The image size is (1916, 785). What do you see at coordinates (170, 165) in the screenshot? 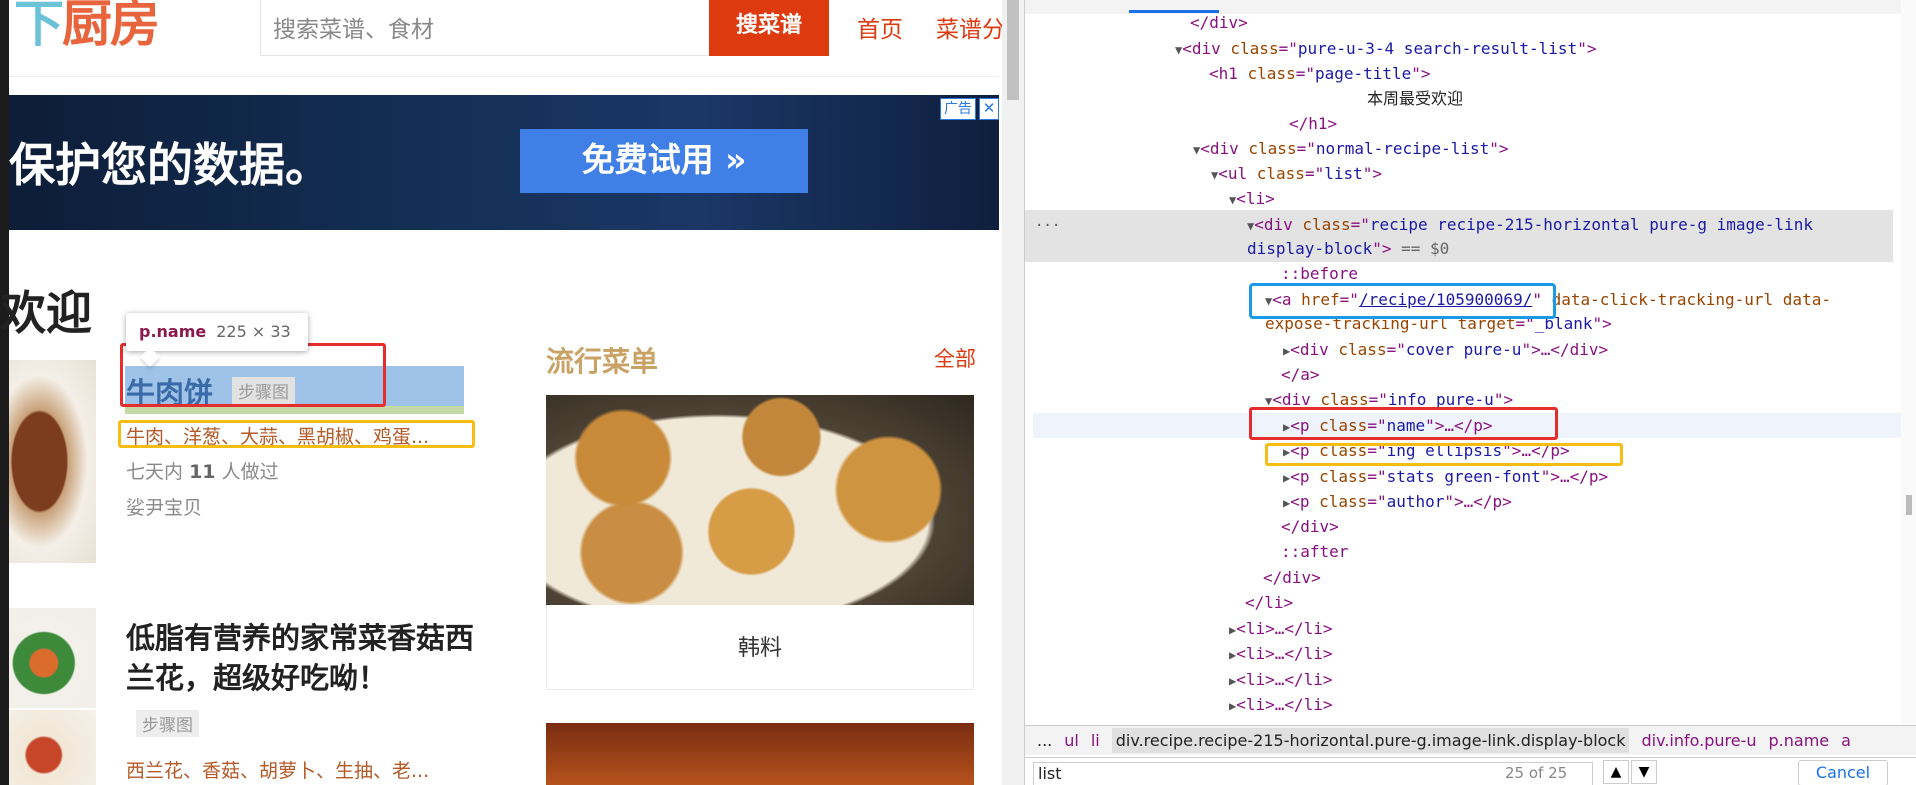
I see `ad-text: 保护您的数据。` at bounding box center [170, 165].